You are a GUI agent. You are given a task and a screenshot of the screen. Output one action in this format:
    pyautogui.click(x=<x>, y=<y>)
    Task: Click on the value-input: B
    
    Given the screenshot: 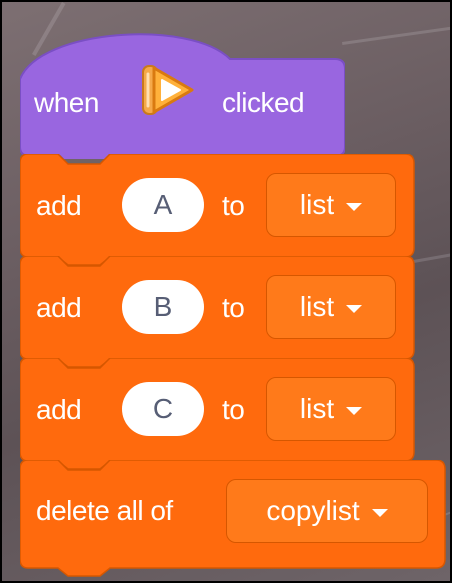 What is the action you would take?
    pyautogui.click(x=163, y=307)
    